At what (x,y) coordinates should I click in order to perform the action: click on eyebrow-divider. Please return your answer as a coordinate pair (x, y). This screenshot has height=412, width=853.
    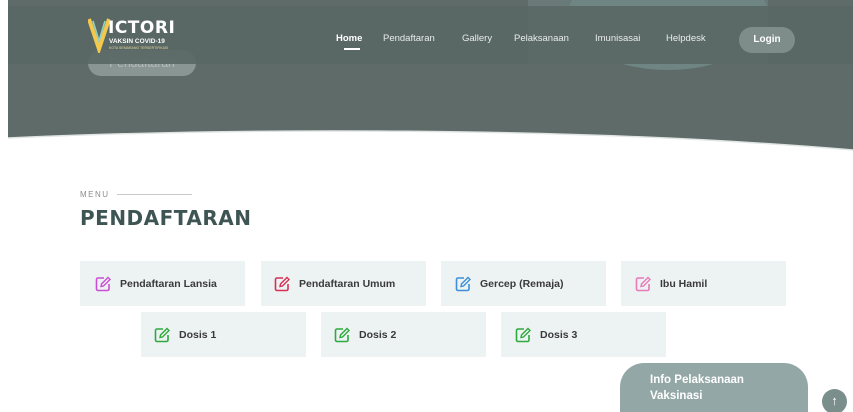
    Looking at the image, I should click on (154, 194).